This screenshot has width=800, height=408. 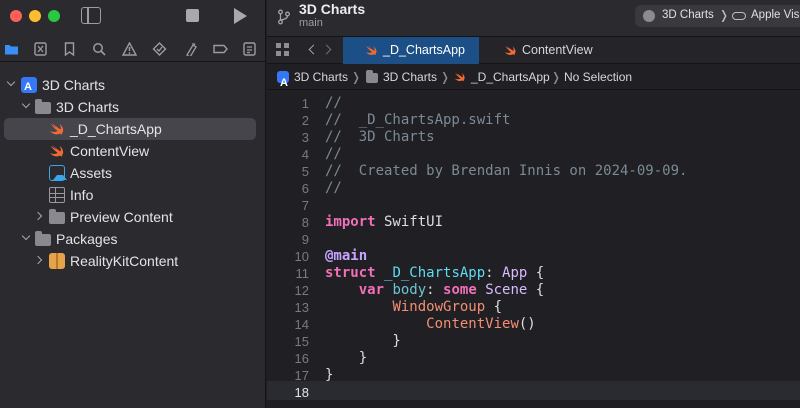 What do you see at coordinates (129, 49) in the screenshot?
I see `warning-icon` at bounding box center [129, 49].